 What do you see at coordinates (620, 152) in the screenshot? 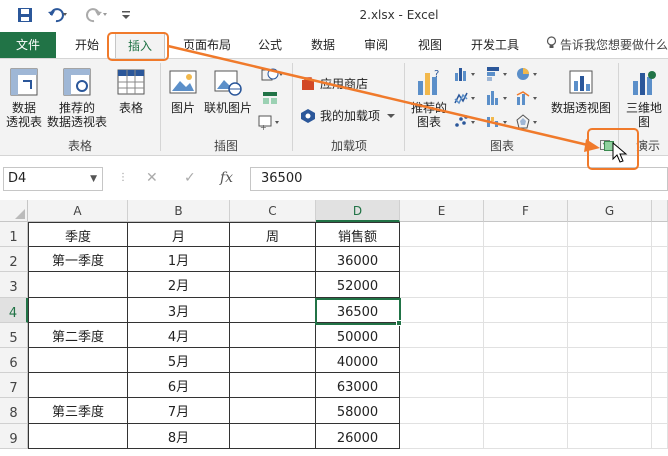
I see `mouse-cursor-icon` at bounding box center [620, 152].